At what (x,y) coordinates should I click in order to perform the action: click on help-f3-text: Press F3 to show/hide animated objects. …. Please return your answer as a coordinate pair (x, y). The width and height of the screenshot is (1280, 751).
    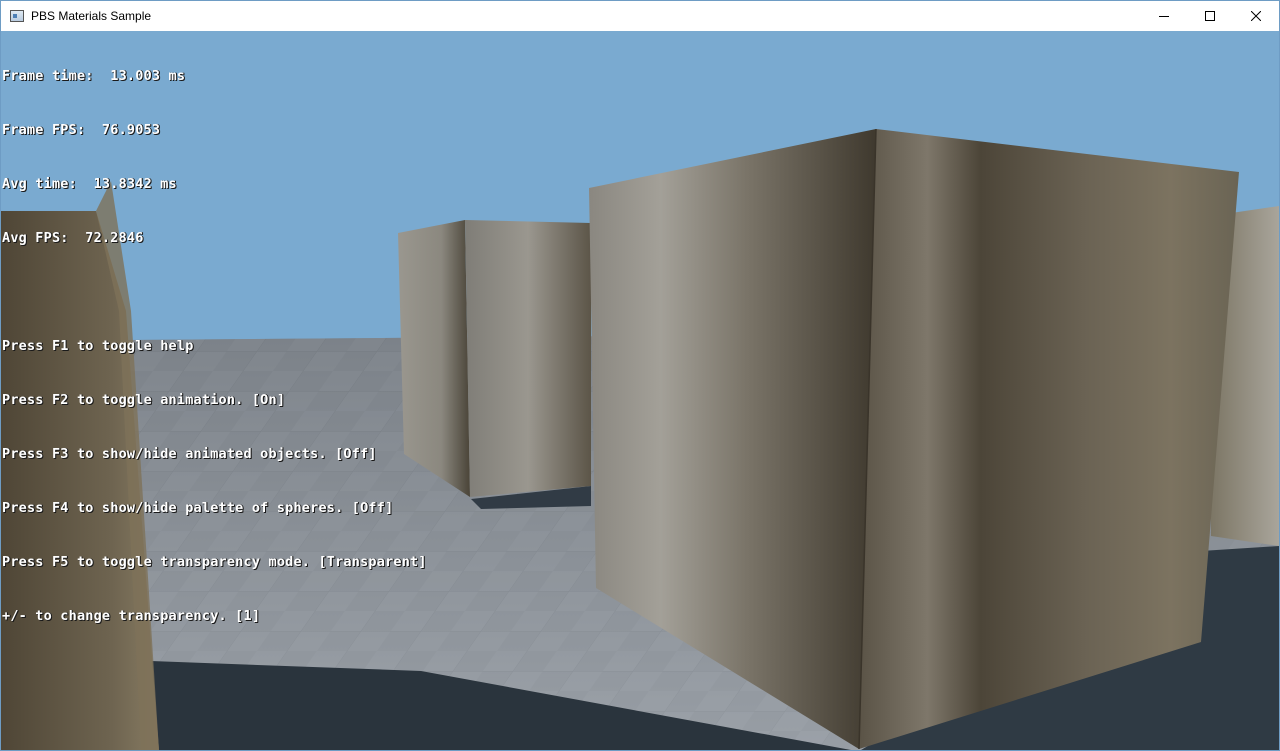
    Looking at the image, I should click on (189, 454).